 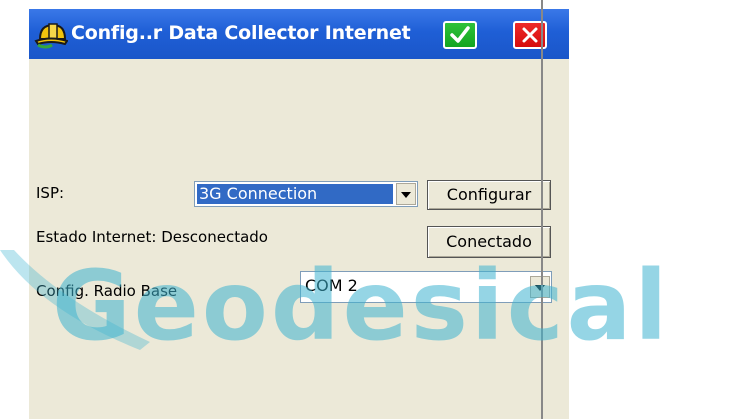 What do you see at coordinates (489, 195) in the screenshot?
I see `configure-button: Configurar` at bounding box center [489, 195].